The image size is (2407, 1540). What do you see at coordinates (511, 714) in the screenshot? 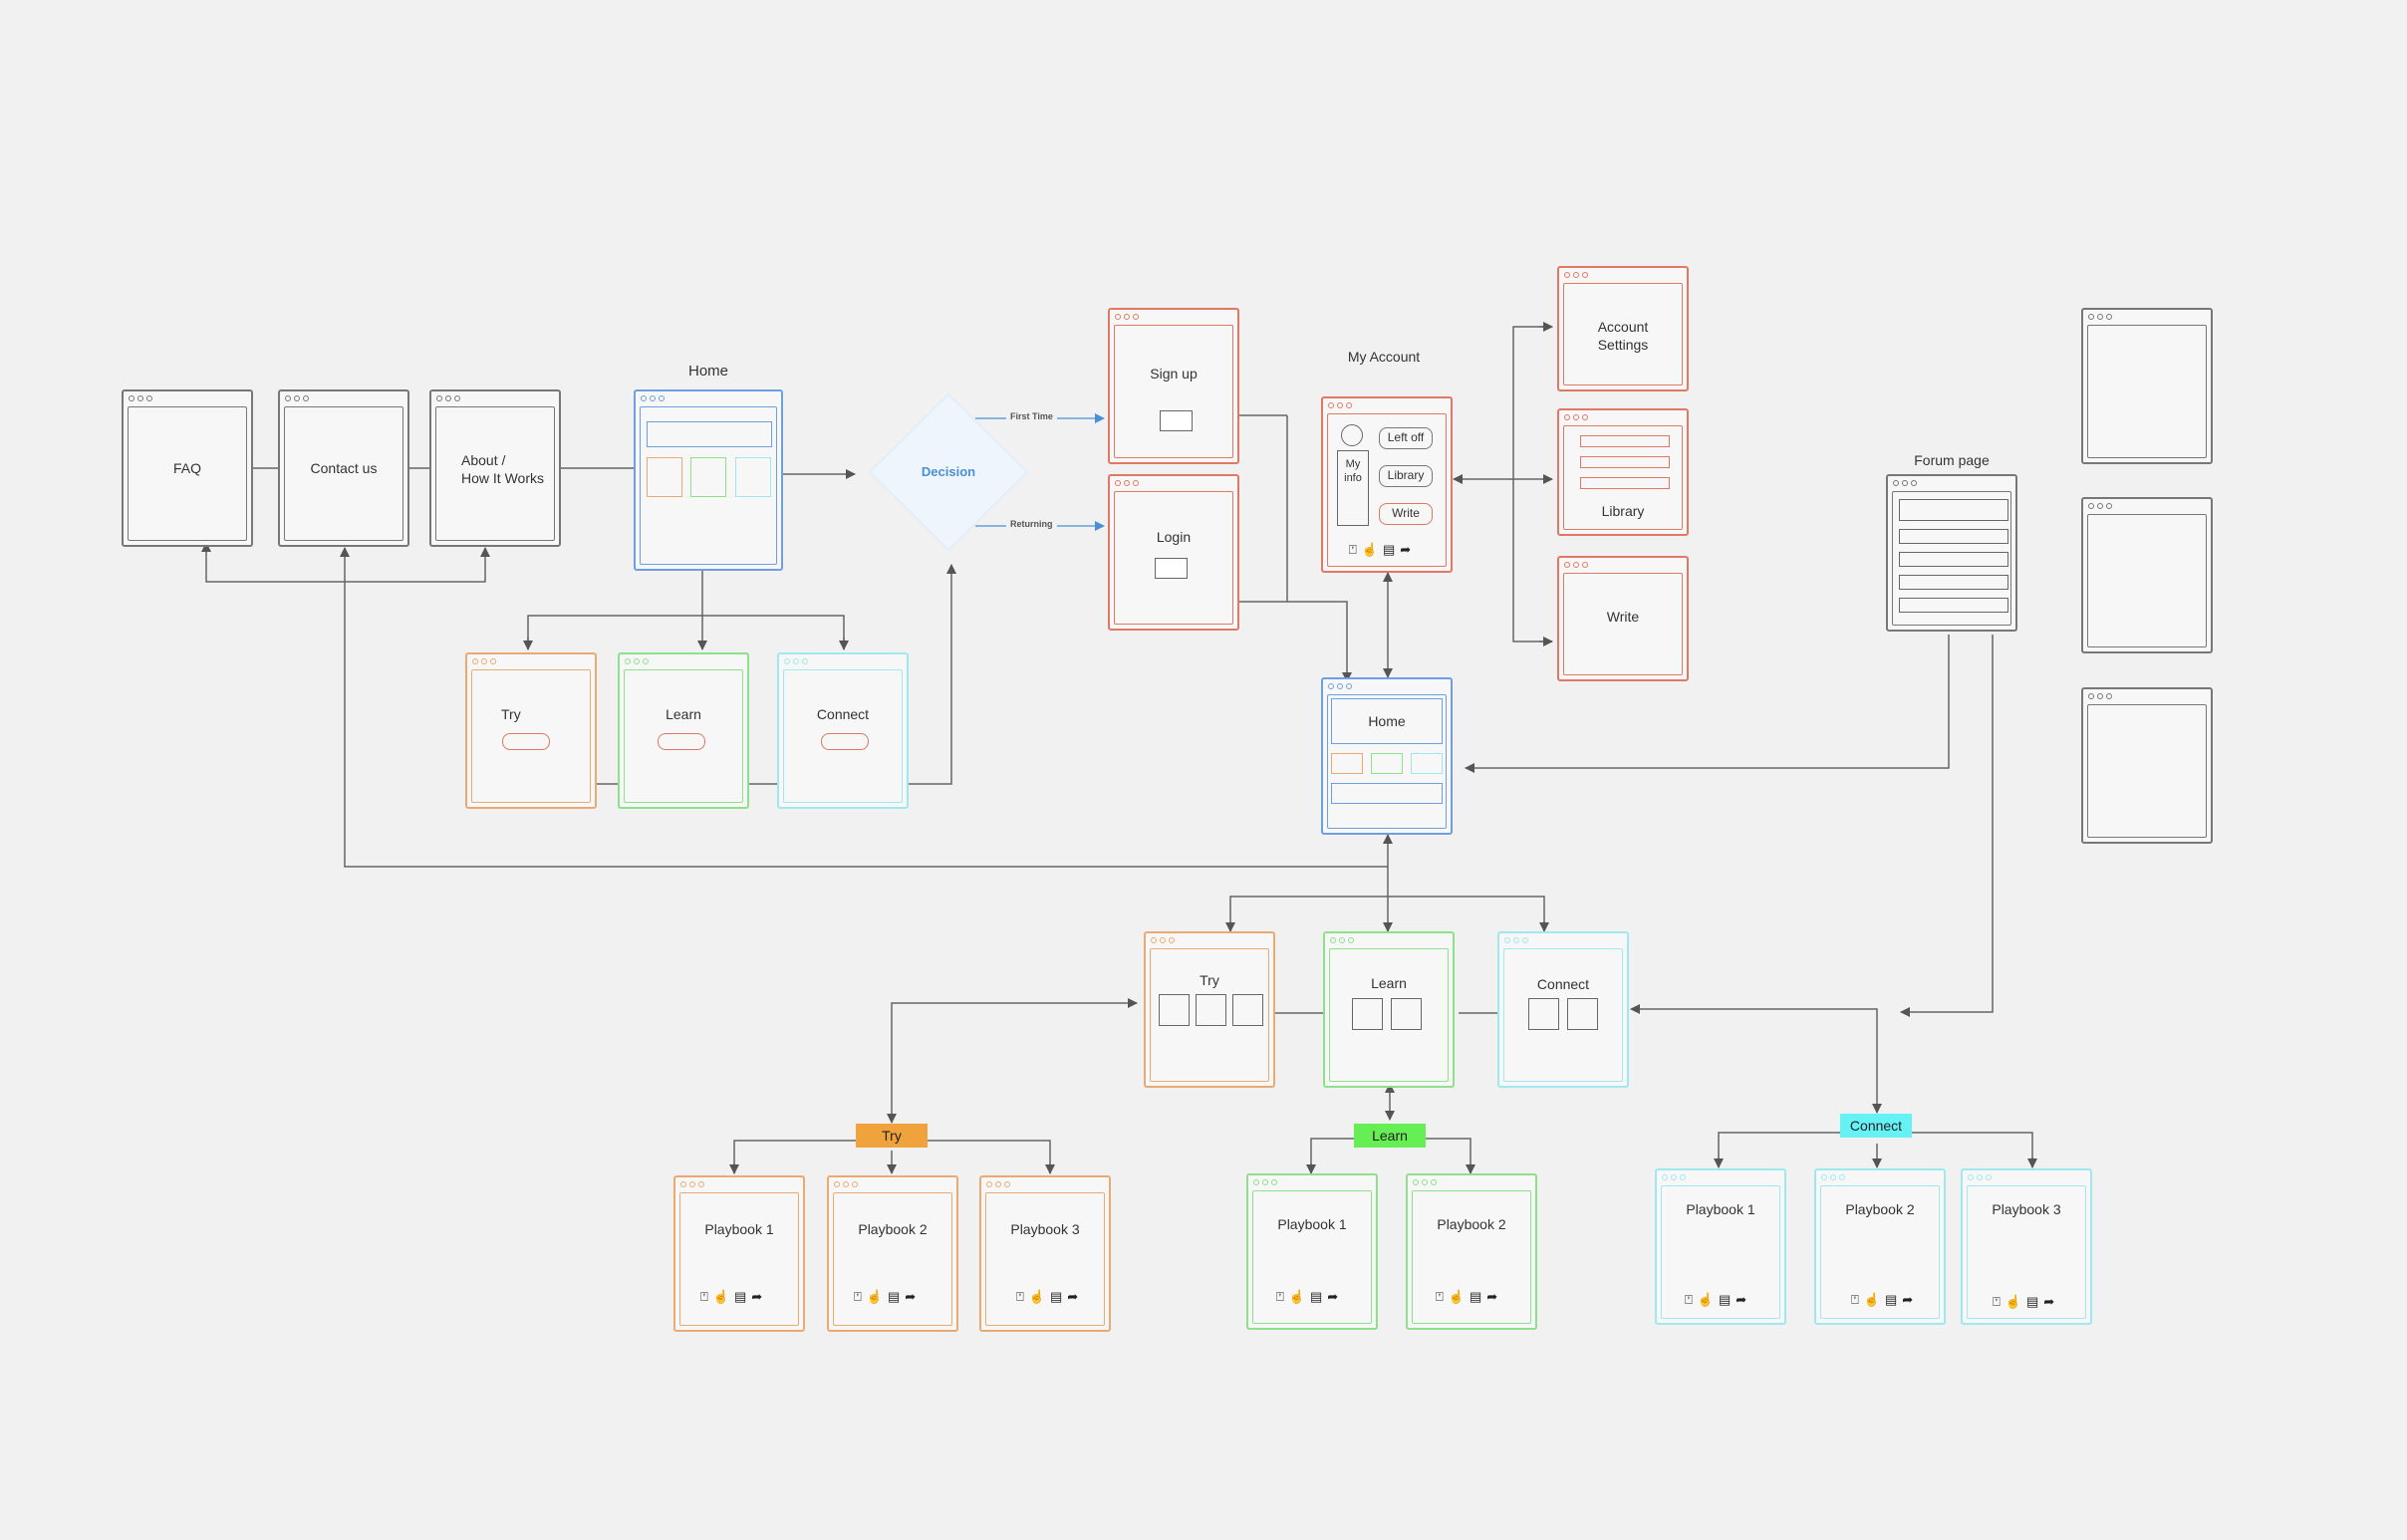
I see `try-label-top: Try` at bounding box center [511, 714].